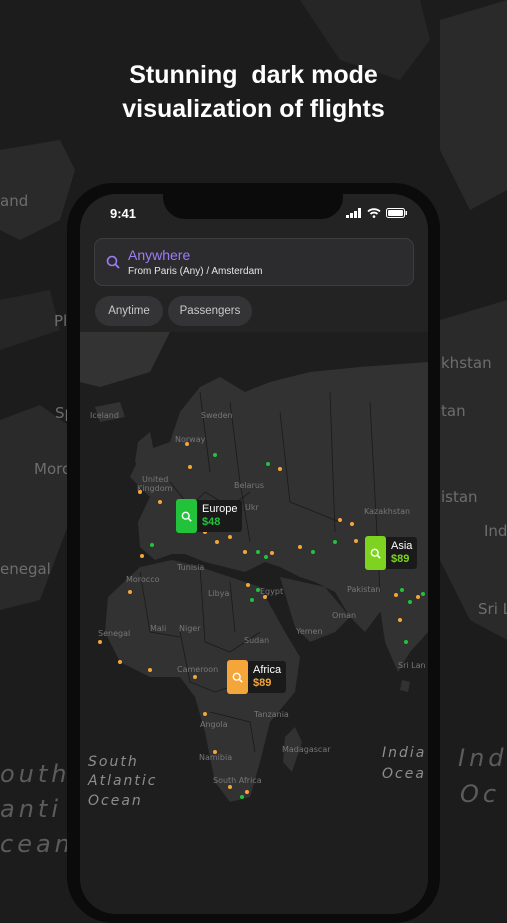 The width and height of the screenshot is (507, 923). I want to click on map-label: Cameroon, so click(197, 669).